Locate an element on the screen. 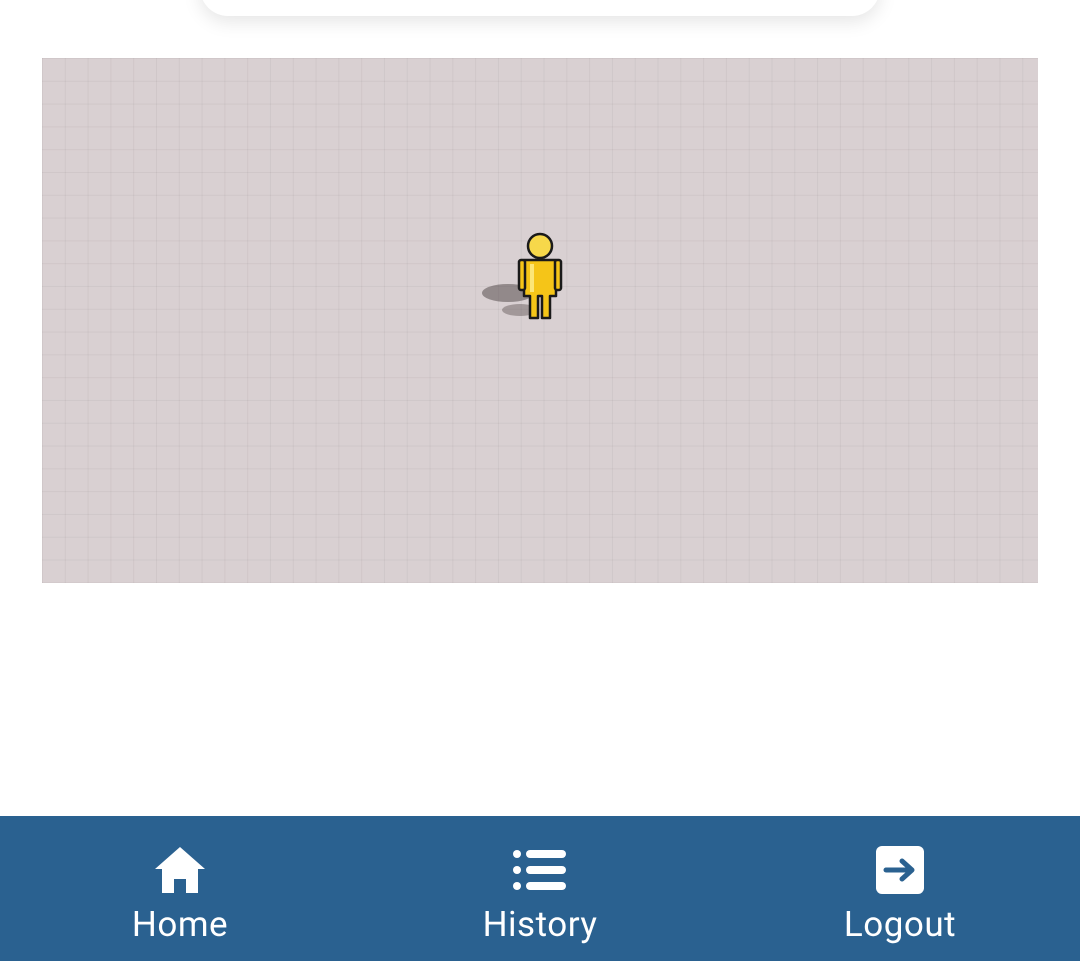 This screenshot has height=961, width=1080. nav-home-button: Home is located at coordinates (180, 888).